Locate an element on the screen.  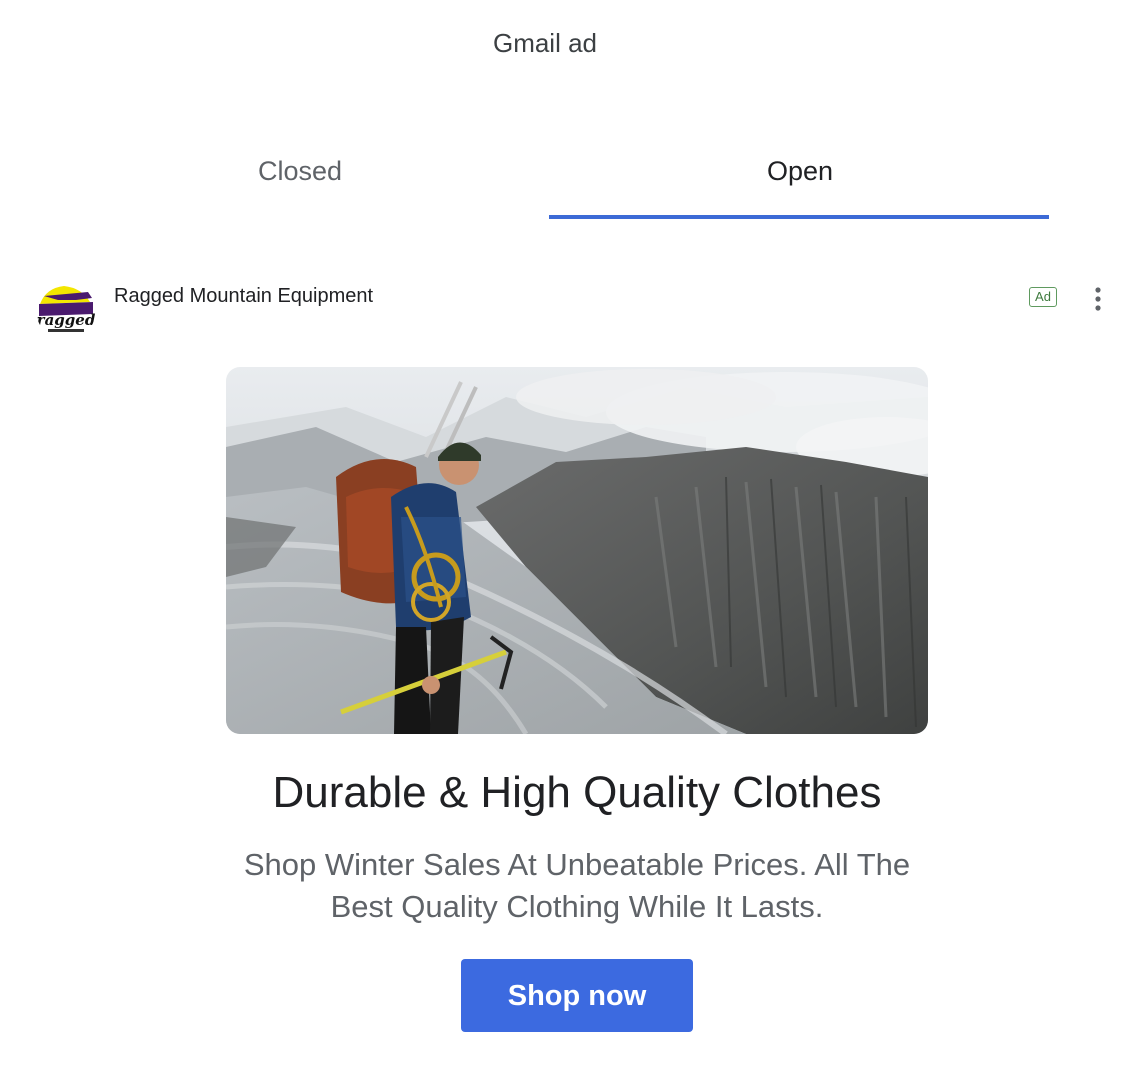
ad-header: ragged Ragged Mountain Equipment Ad is located at coordinates (576, 312).